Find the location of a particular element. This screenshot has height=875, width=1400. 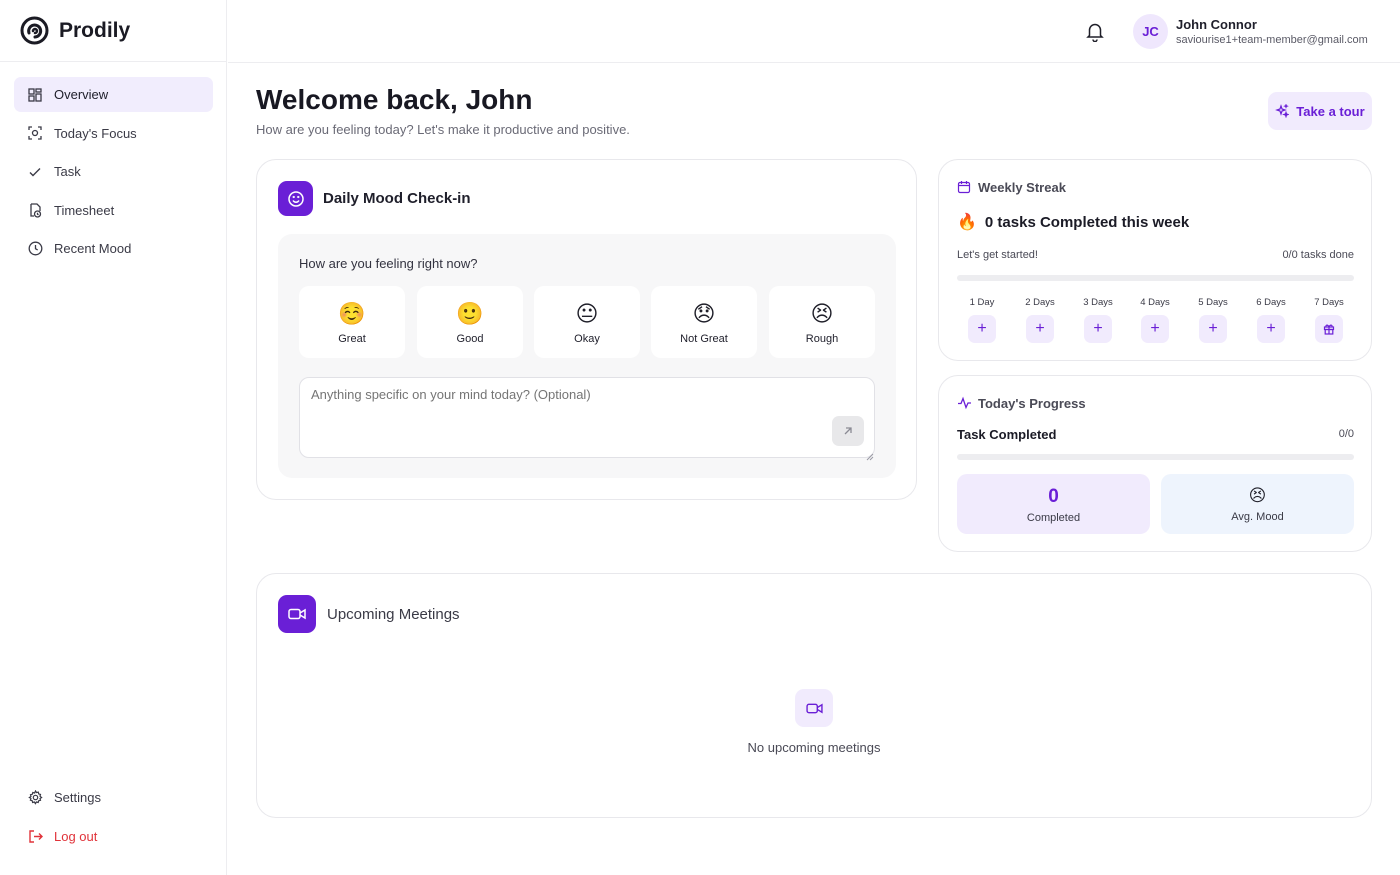

task-completed-label: Task Completed is located at coordinates (1007, 434).